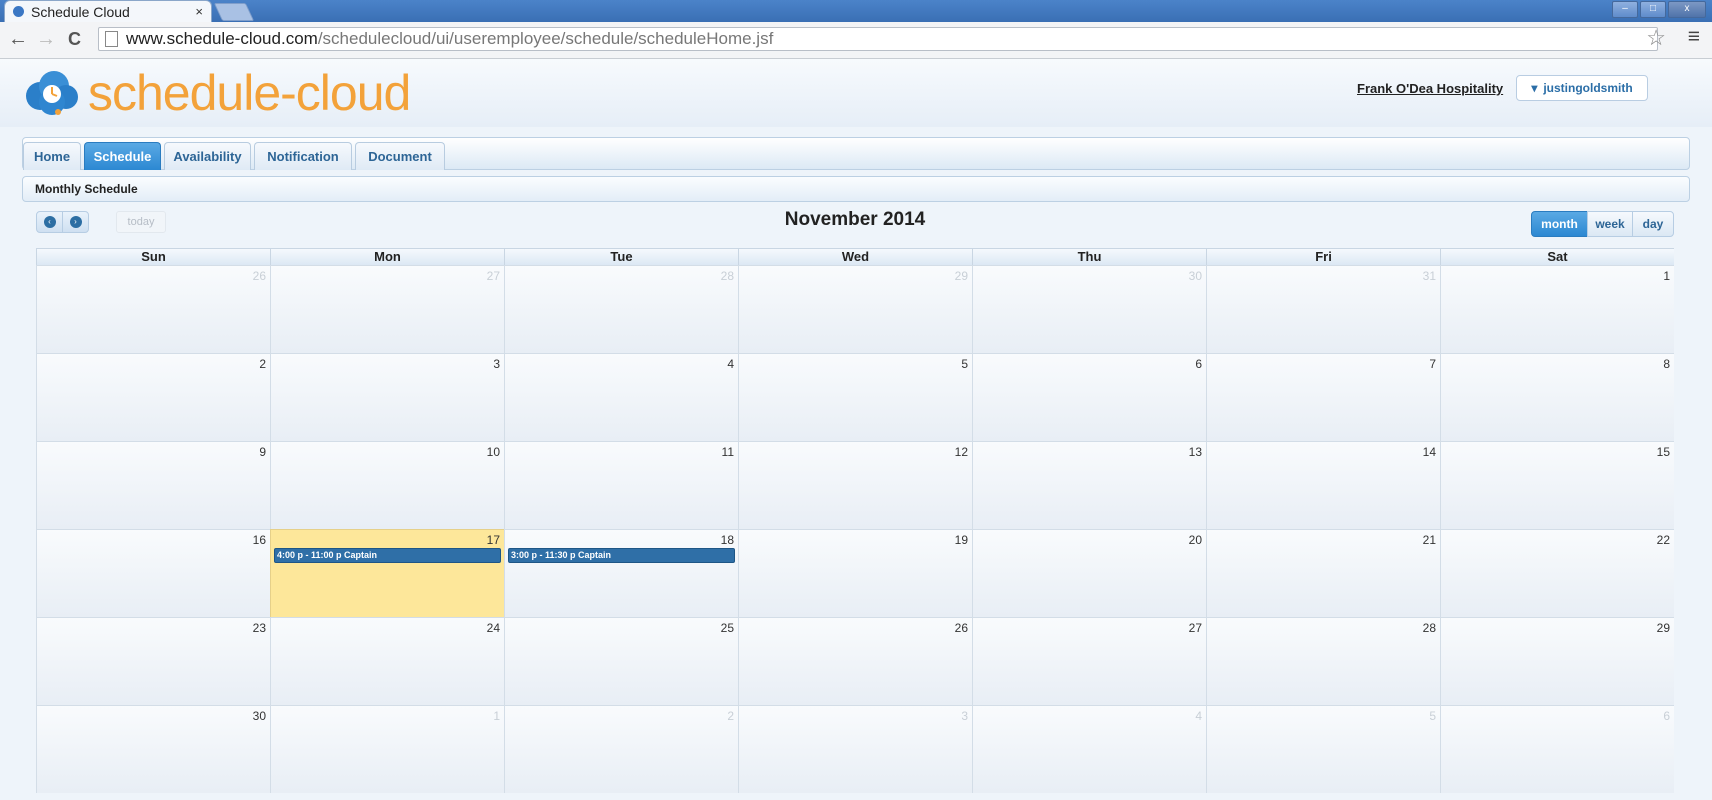 Image resolution: width=1712 pixels, height=800 pixels. What do you see at coordinates (387, 661) in the screenshot?
I see `day-cell: 24` at bounding box center [387, 661].